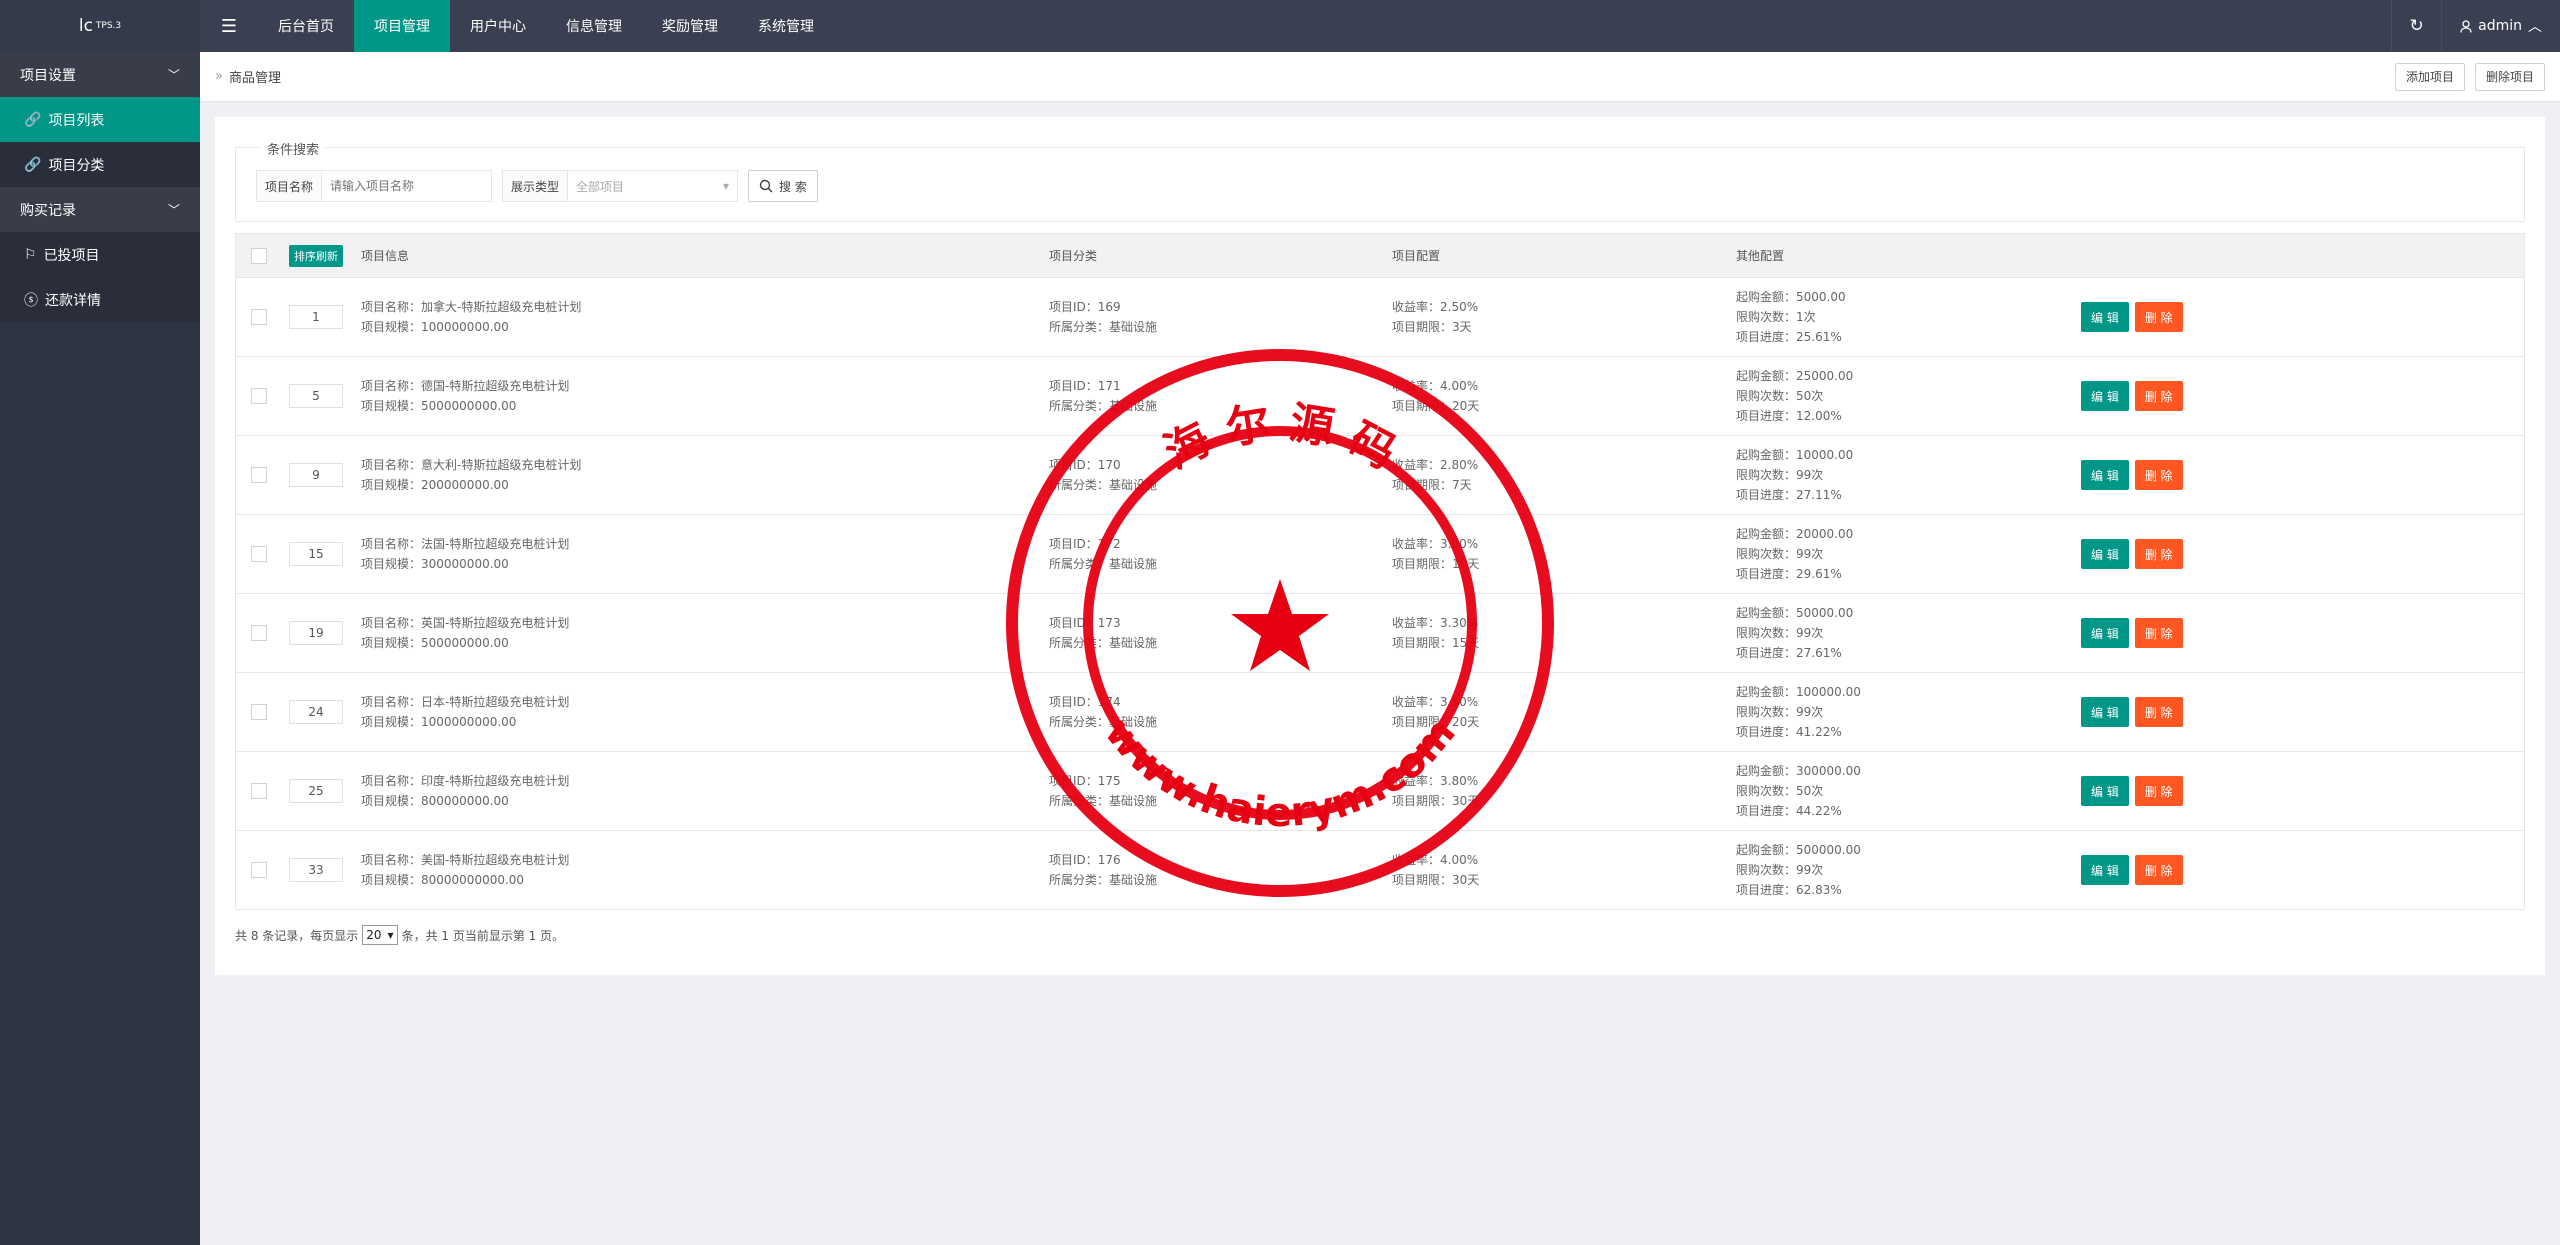  Describe the element at coordinates (766, 186) in the screenshot. I see `search-icon` at that location.